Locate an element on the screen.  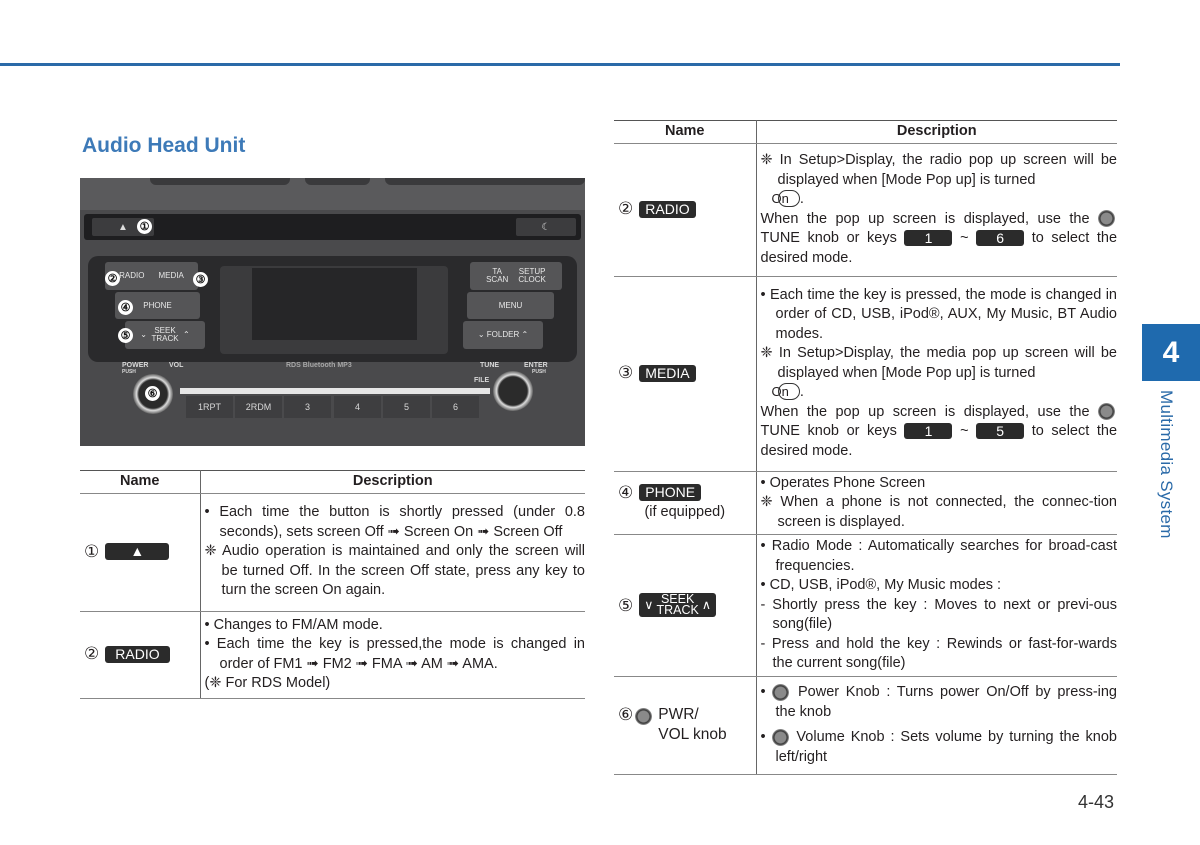
callout-4: ④ is located at coordinates (125, 307).